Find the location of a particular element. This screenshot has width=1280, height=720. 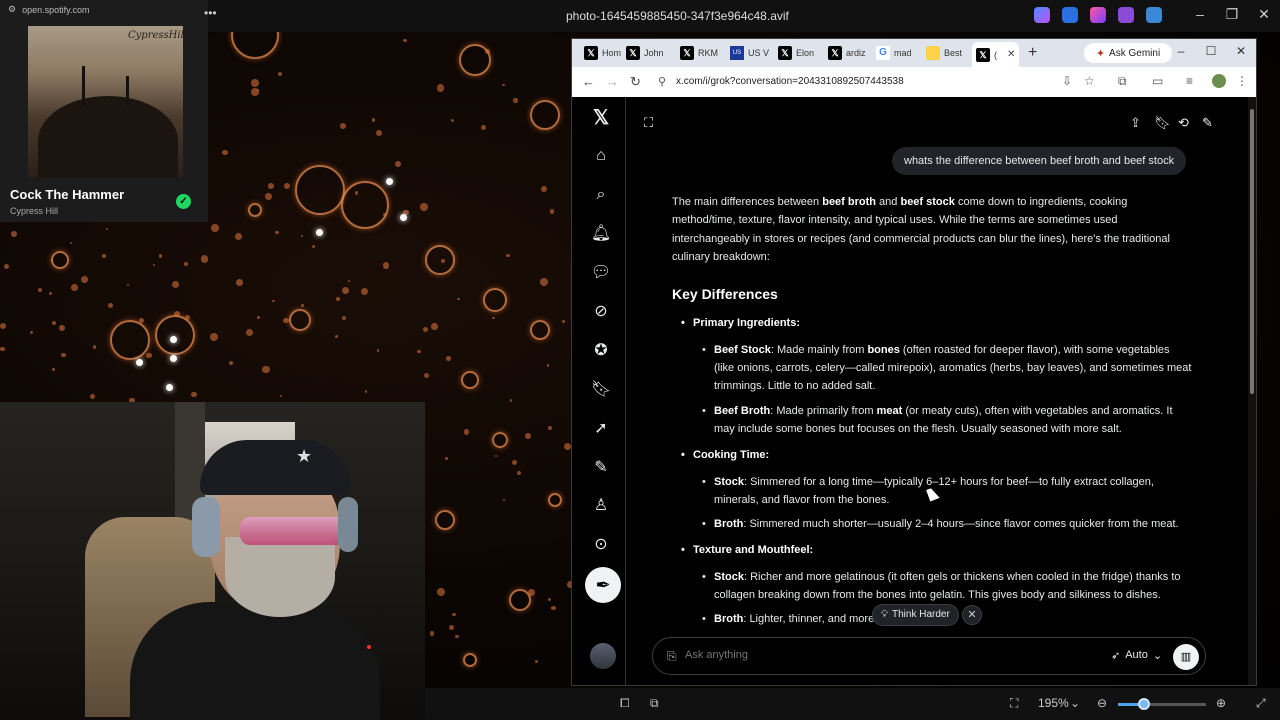

more-options-icon: ••• is located at coordinates (210, 13).